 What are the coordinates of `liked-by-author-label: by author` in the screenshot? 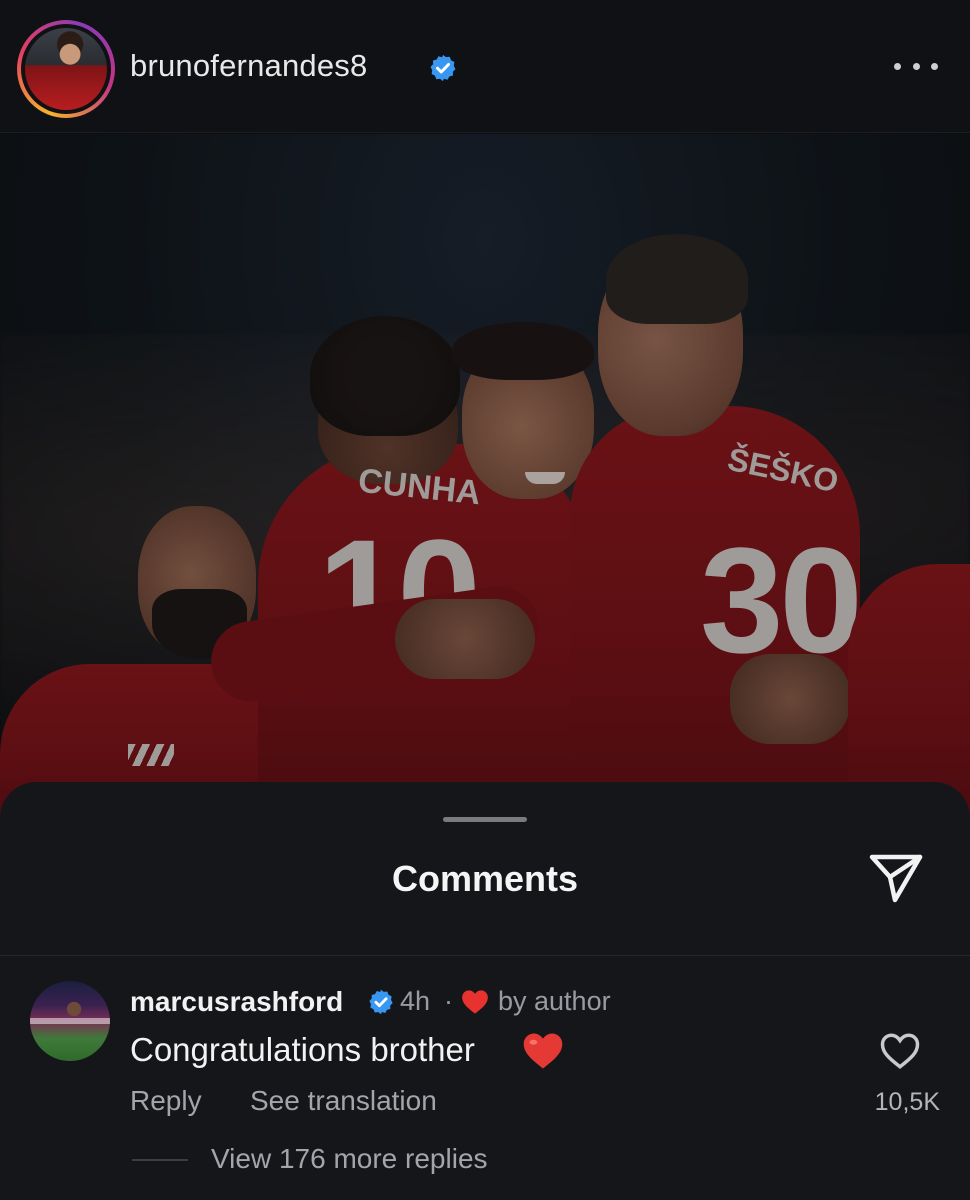 It's located at (554, 1001).